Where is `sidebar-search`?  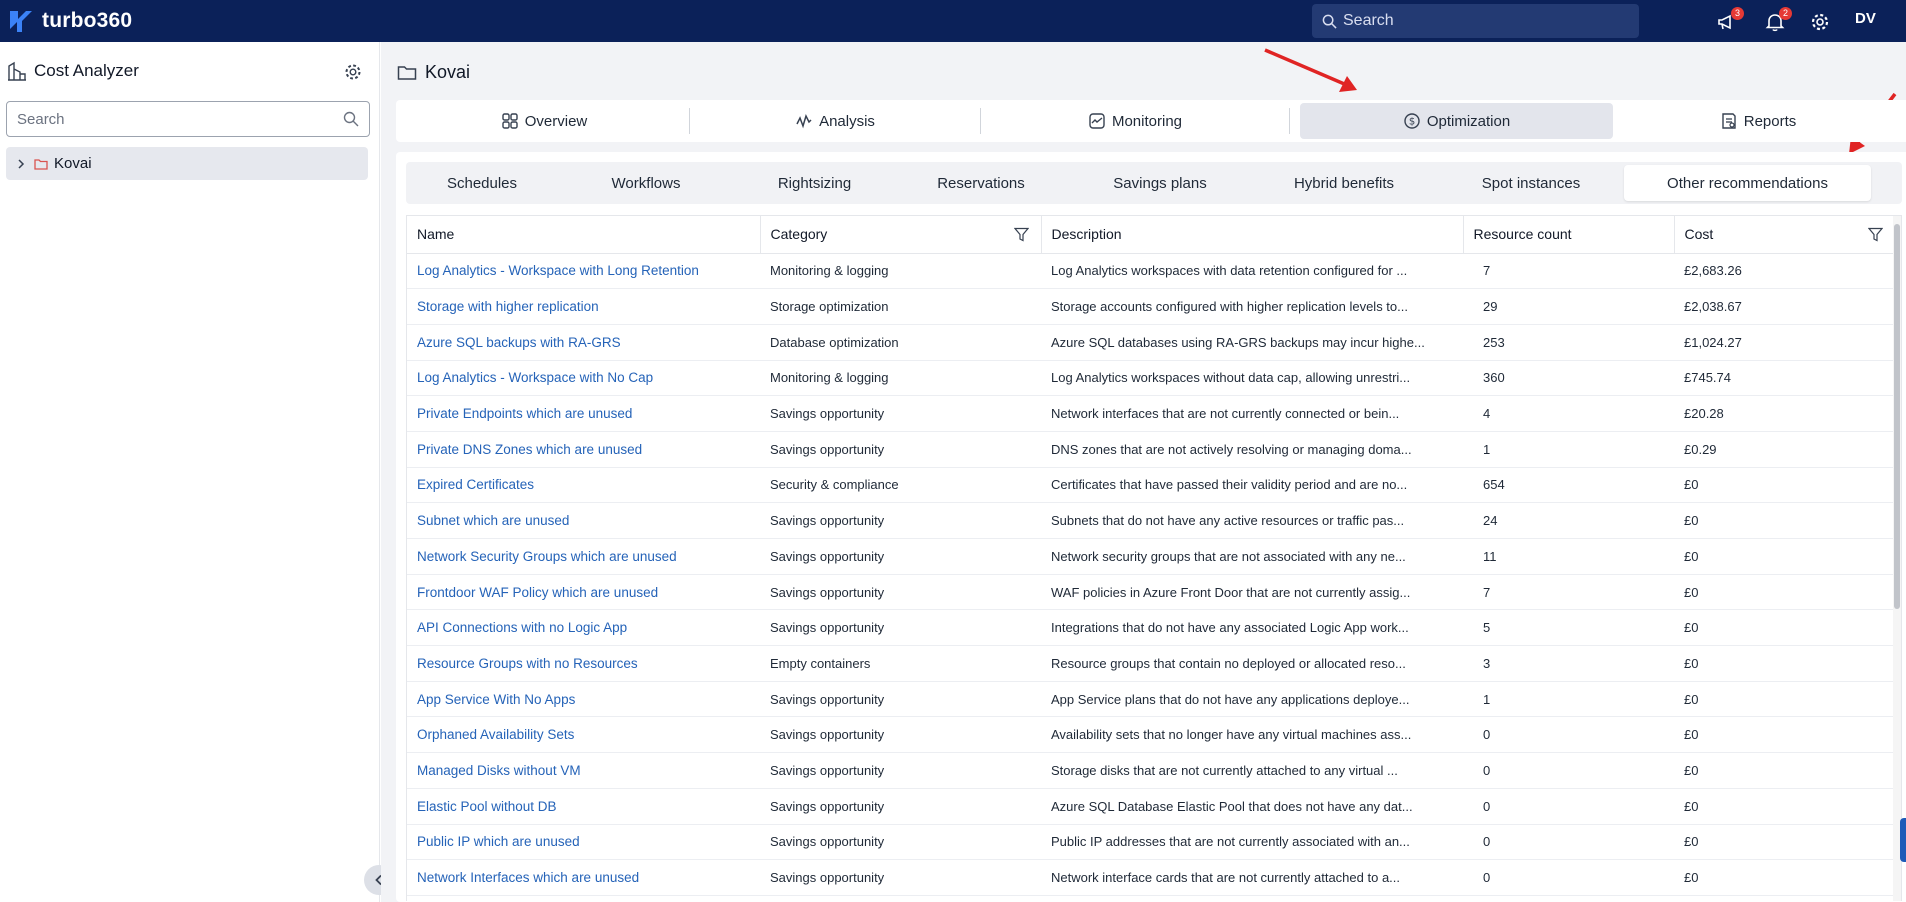 sidebar-search is located at coordinates (188, 119).